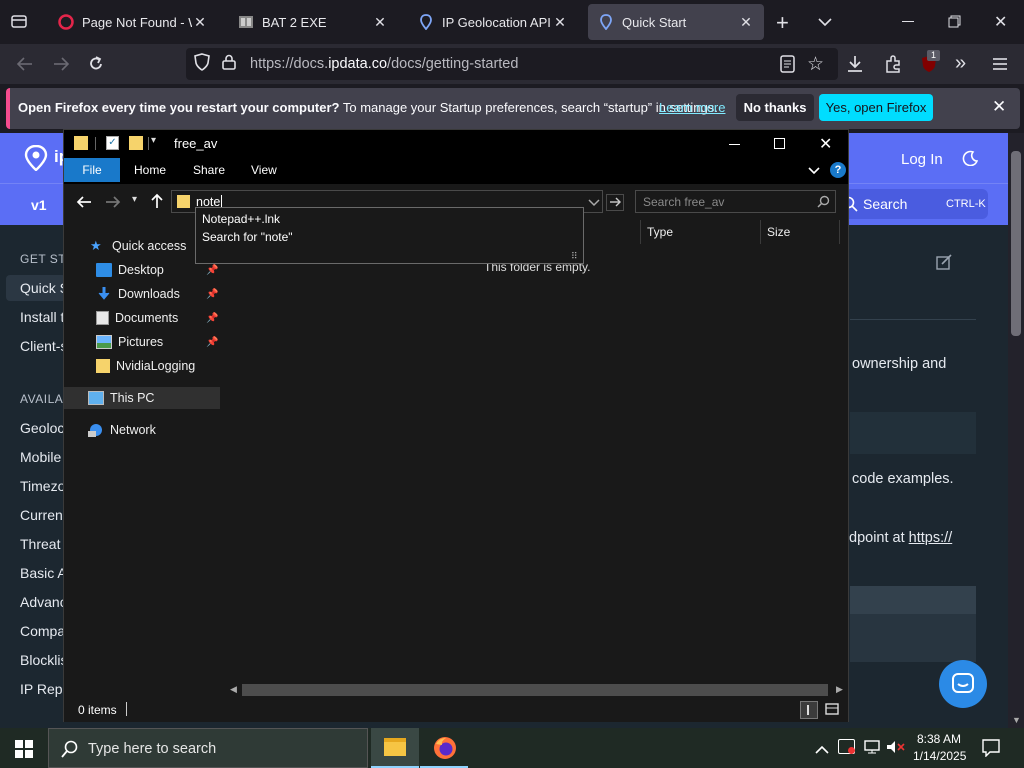 The image size is (1024, 768). Describe the element at coordinates (999, 107) in the screenshot. I see `close-notification-icon: ✕` at that location.